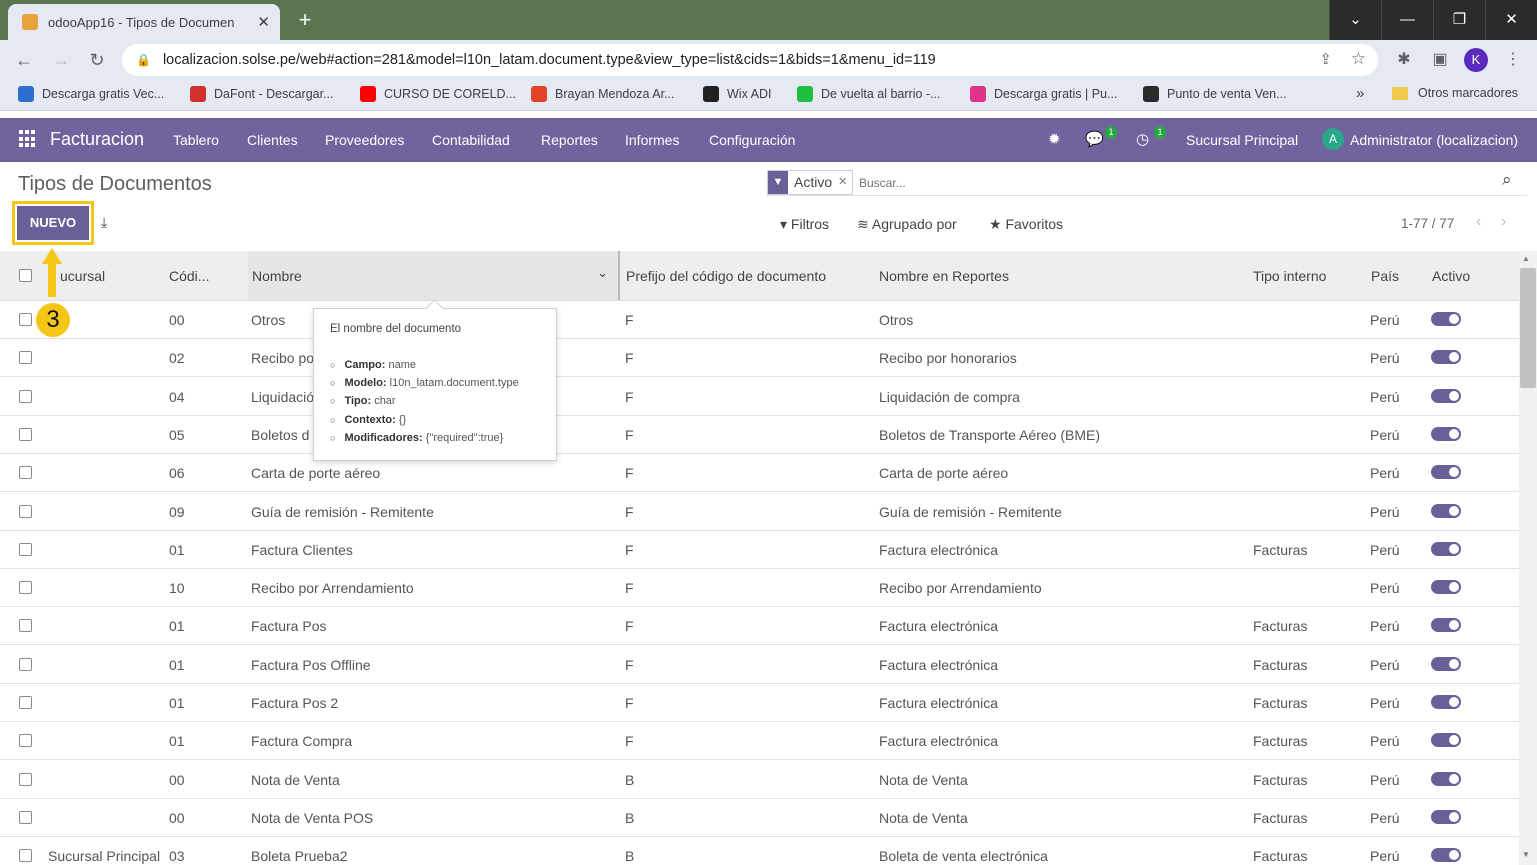  Describe the element at coordinates (907, 224) in the screenshot. I see `group-by-button: ≋ Agrupado por` at that location.